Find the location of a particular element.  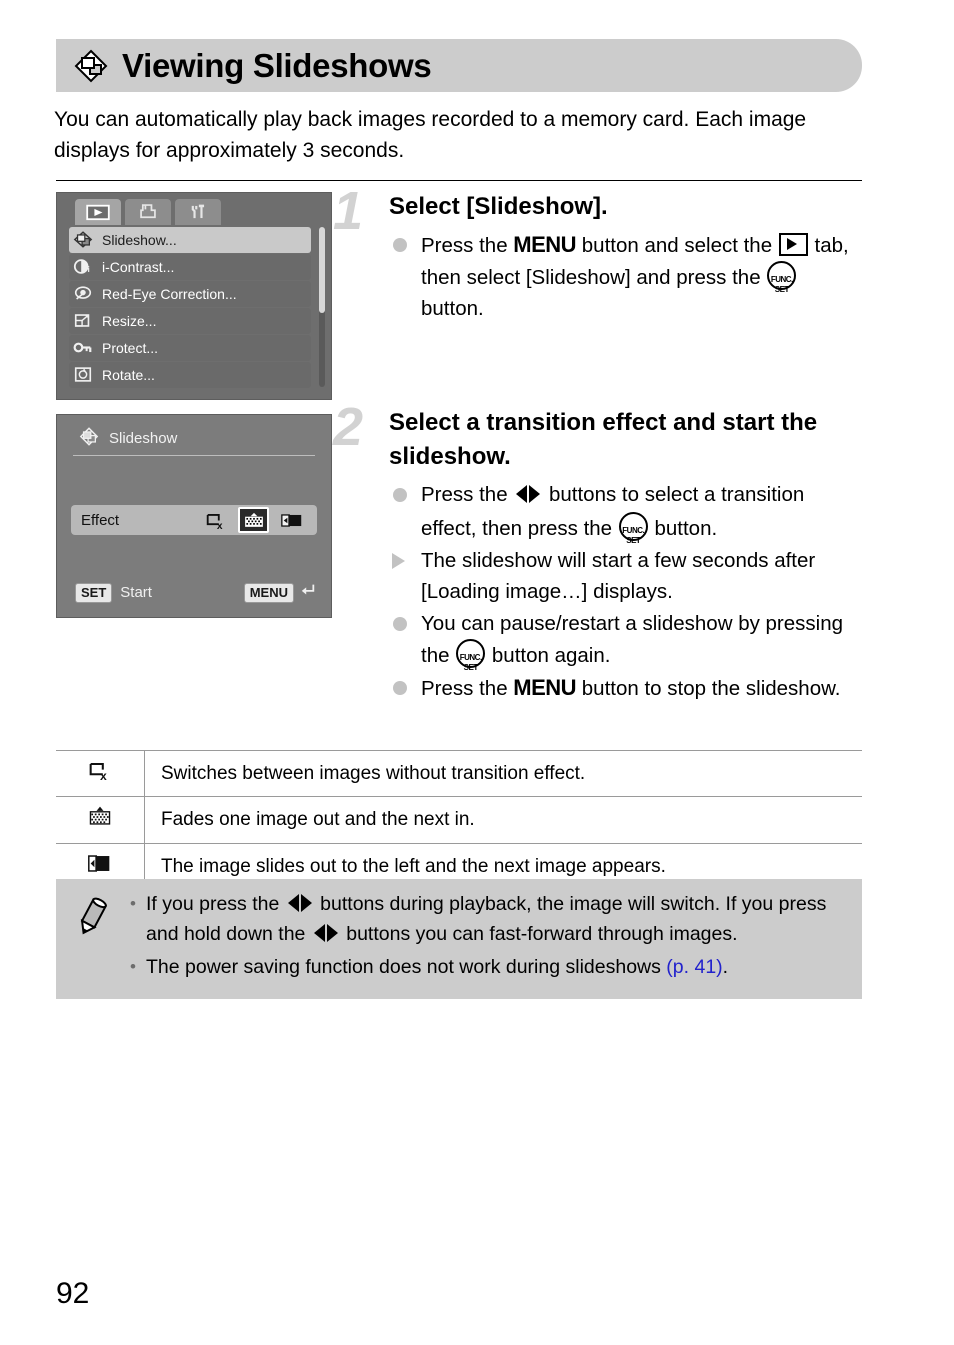

menu-badge: MENU is located at coordinates (268, 592).